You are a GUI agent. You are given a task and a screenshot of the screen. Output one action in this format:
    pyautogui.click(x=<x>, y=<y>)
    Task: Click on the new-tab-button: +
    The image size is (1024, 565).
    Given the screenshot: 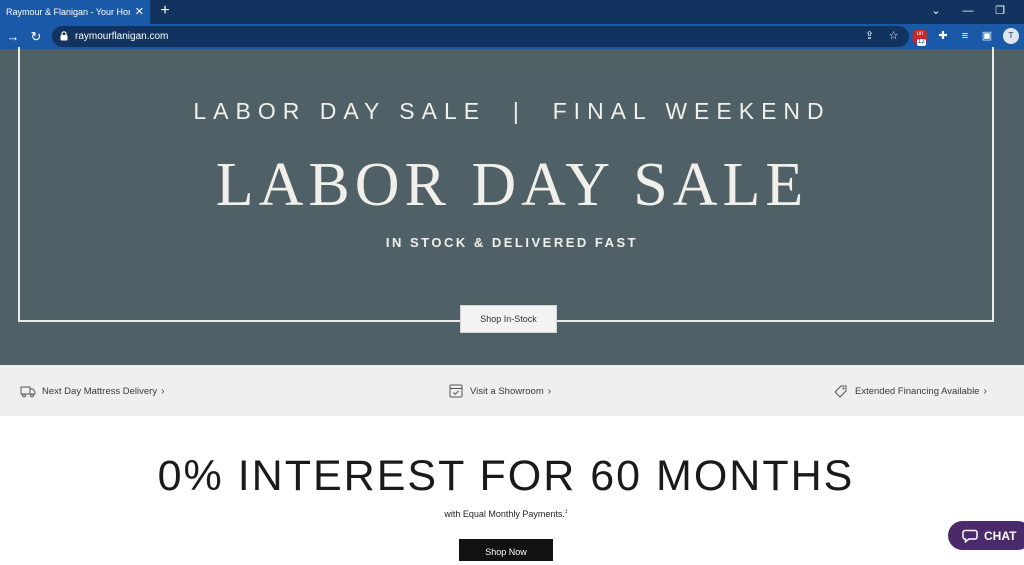 What is the action you would take?
    pyautogui.click(x=165, y=11)
    